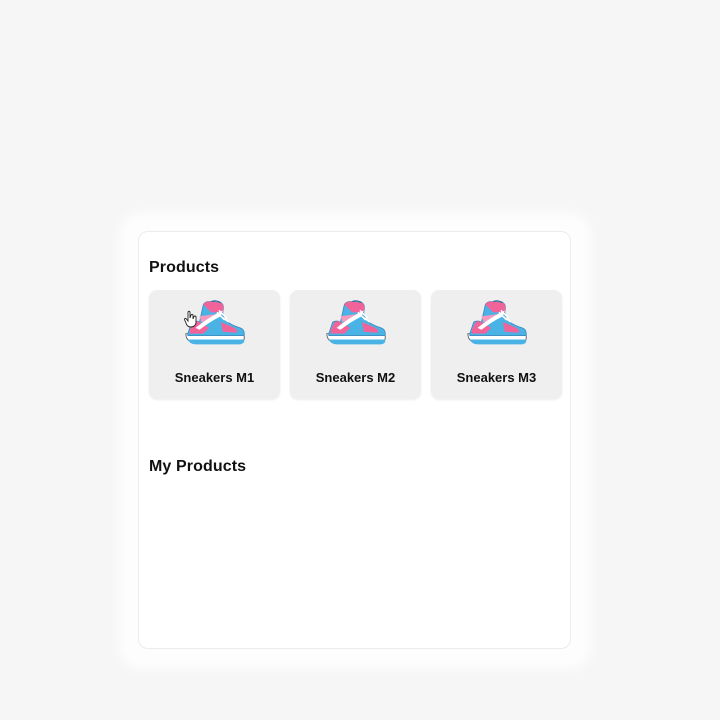 Image resolution: width=720 pixels, height=720 pixels. Describe the element at coordinates (198, 466) in the screenshot. I see `my-products-heading: My Products` at that location.